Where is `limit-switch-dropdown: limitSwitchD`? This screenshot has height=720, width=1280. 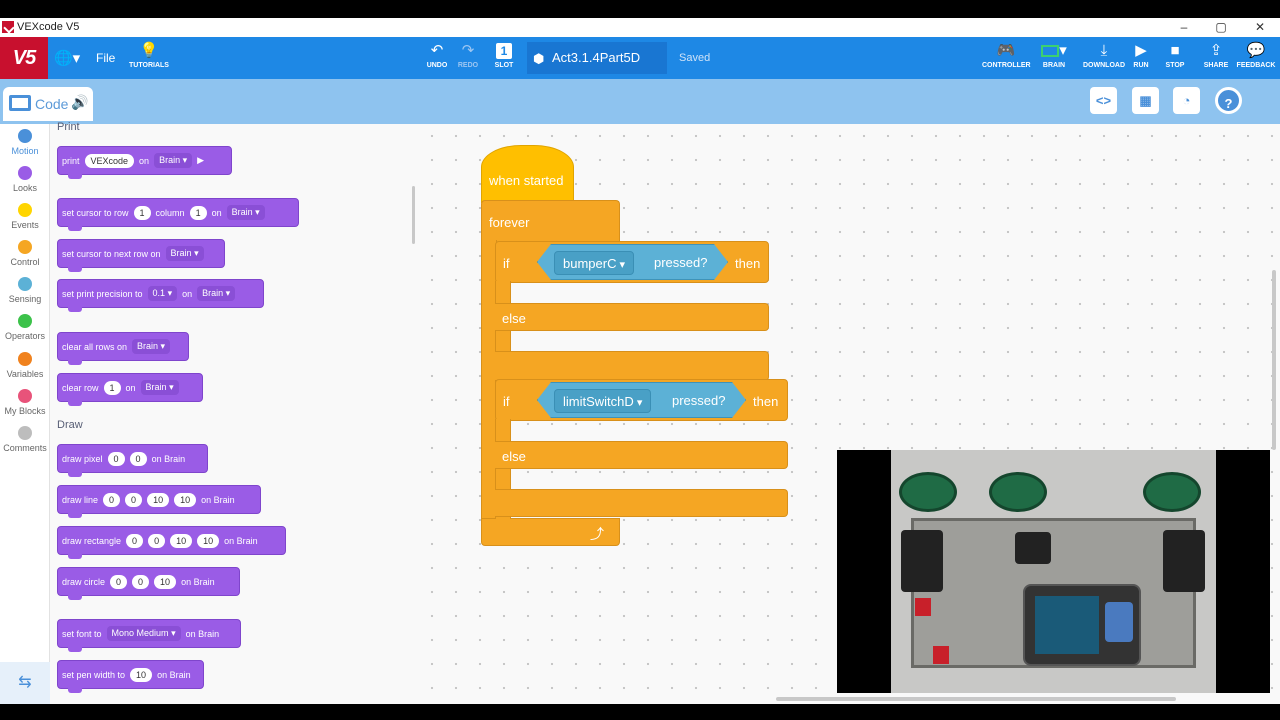 limit-switch-dropdown: limitSwitchD is located at coordinates (602, 401).